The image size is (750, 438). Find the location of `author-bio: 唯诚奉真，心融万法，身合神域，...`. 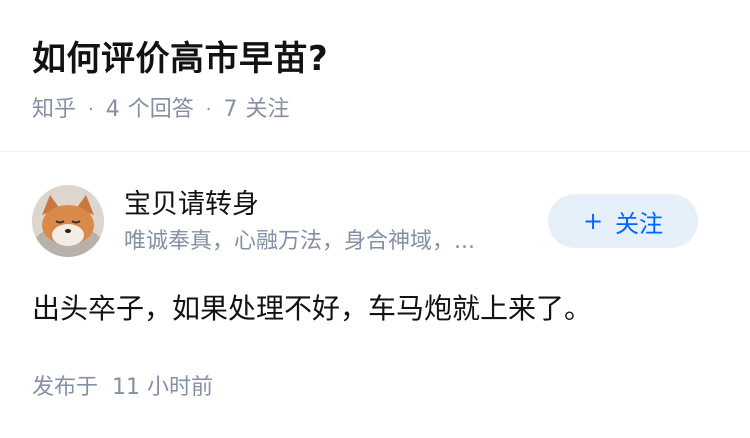

author-bio: 唯诚奉真，心融万法，身合神域，... is located at coordinates (299, 241).